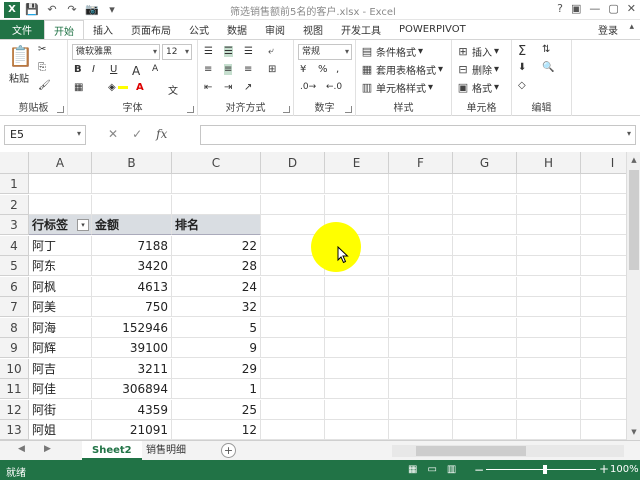 Image resolution: width=640 pixels, height=480 pixels. I want to click on cell-h10, so click(549, 368).